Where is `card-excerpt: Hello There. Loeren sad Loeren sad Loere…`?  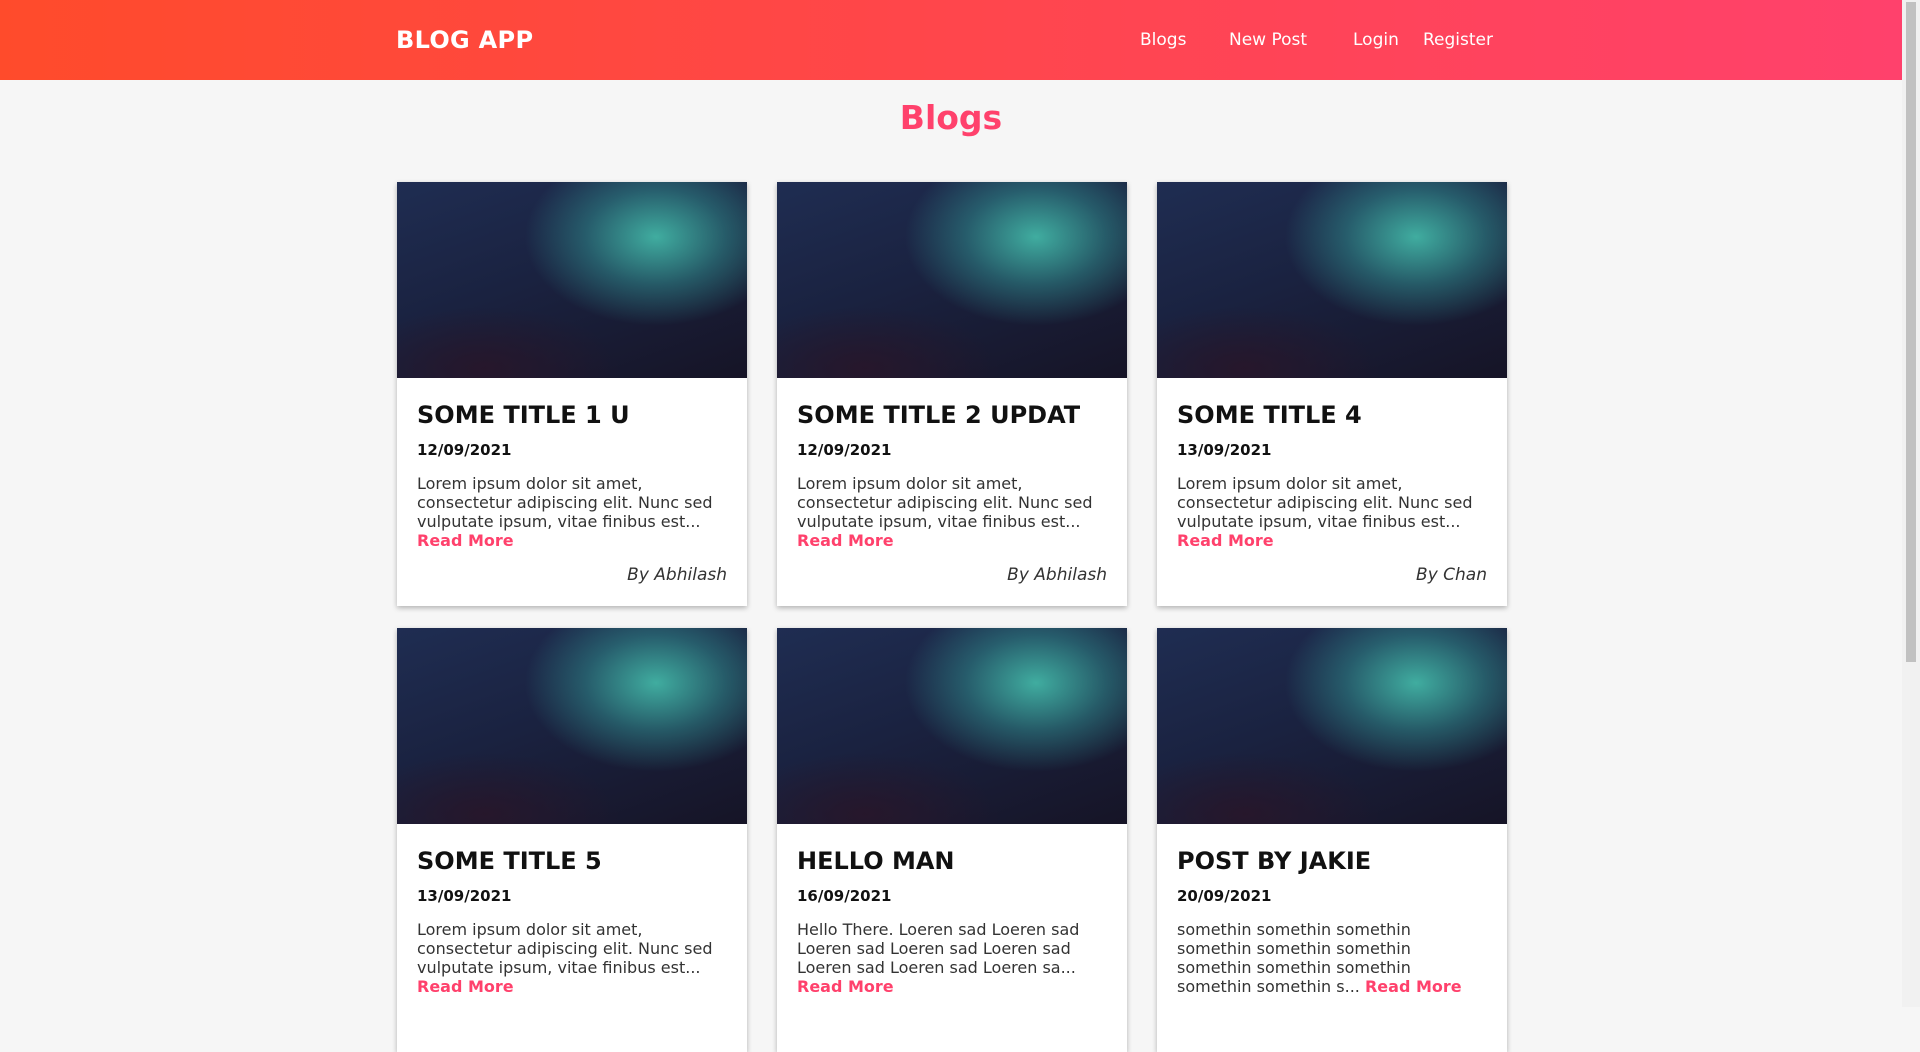
card-excerpt: Hello There. Loeren sad Loeren sad Loere… is located at coordinates (952, 958).